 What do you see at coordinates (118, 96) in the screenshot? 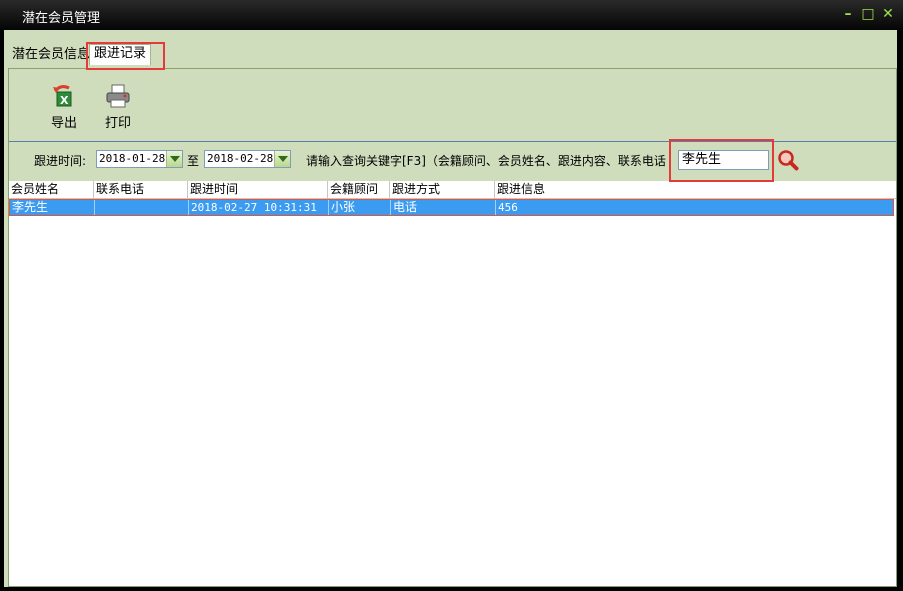
I see `printer-icon` at bounding box center [118, 96].